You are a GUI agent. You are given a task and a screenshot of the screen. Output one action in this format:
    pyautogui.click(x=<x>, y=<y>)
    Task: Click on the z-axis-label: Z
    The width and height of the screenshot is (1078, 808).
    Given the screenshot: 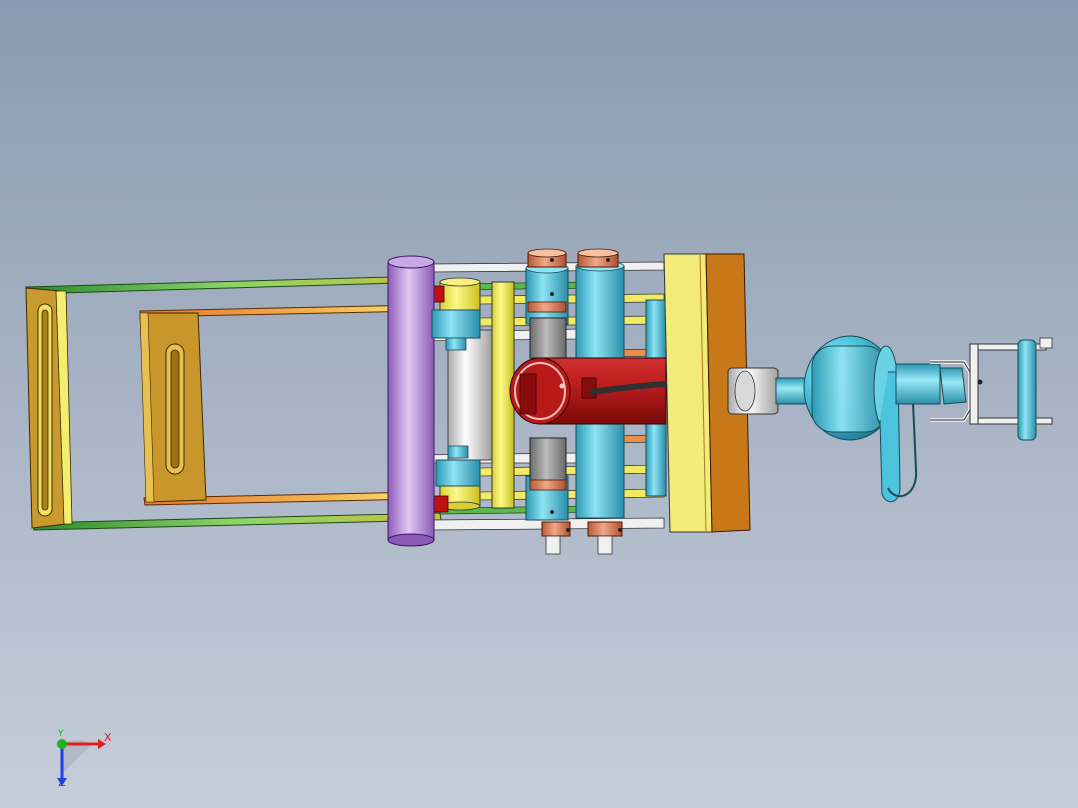 What is the action you would take?
    pyautogui.click(x=62, y=782)
    